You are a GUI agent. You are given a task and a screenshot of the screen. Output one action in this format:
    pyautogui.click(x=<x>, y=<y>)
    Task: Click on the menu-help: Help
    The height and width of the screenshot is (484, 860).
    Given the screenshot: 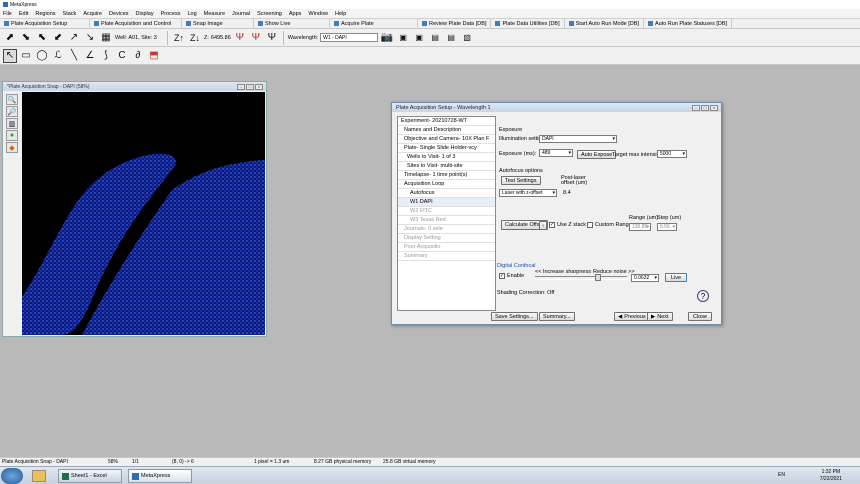 What is the action you would take?
    pyautogui.click(x=340, y=14)
    